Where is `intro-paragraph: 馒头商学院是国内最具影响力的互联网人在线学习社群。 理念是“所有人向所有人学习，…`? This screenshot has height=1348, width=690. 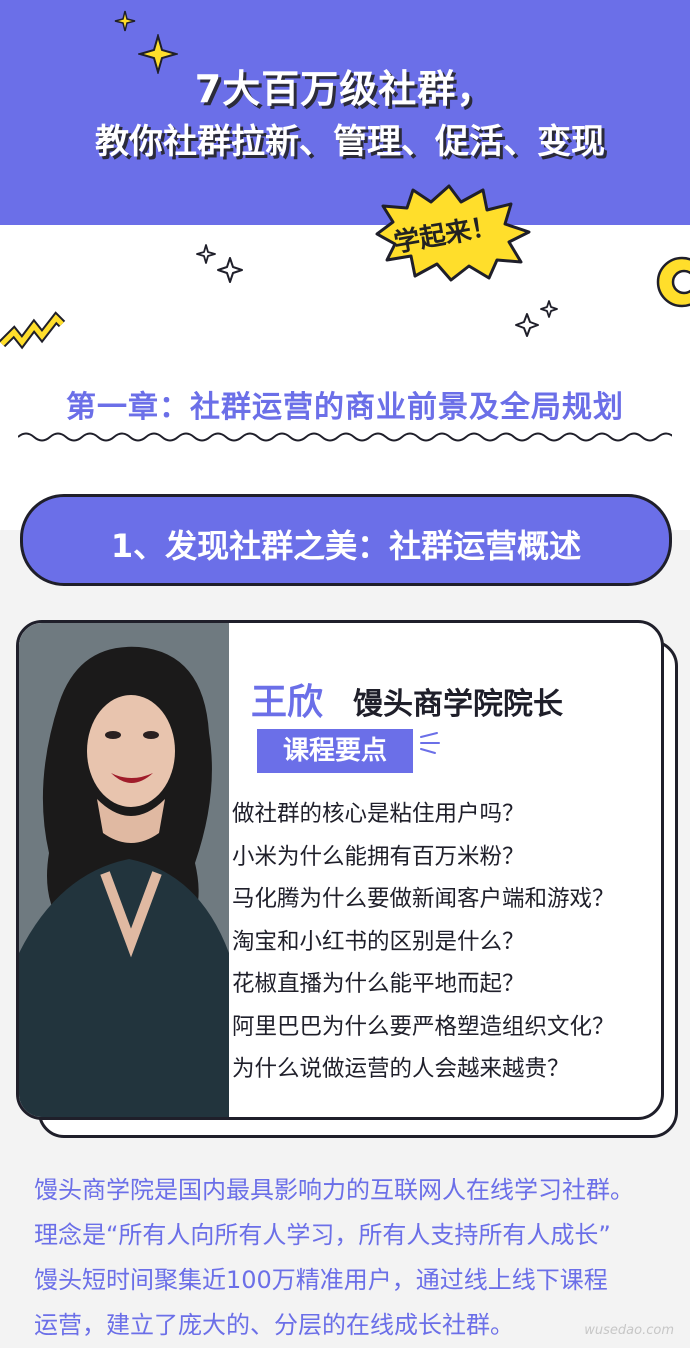
intro-paragraph: 馒头商学院是国内最具影响力的互联网人在线学习社群。 理念是“所有人向所有人学习，… is located at coordinates (359, 1258).